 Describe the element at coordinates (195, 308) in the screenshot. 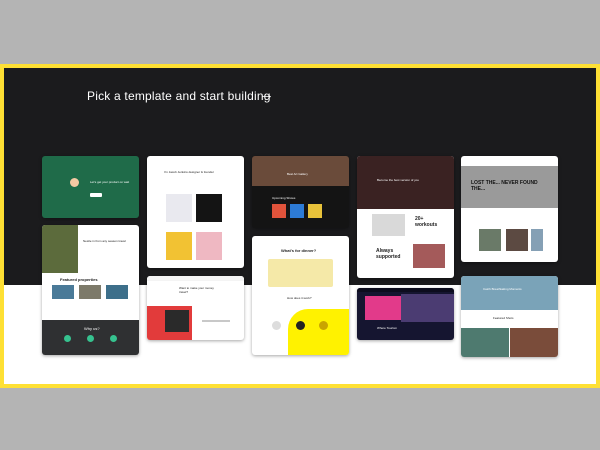

I see `template-card-money-travel: Want to make your money travel?` at that location.